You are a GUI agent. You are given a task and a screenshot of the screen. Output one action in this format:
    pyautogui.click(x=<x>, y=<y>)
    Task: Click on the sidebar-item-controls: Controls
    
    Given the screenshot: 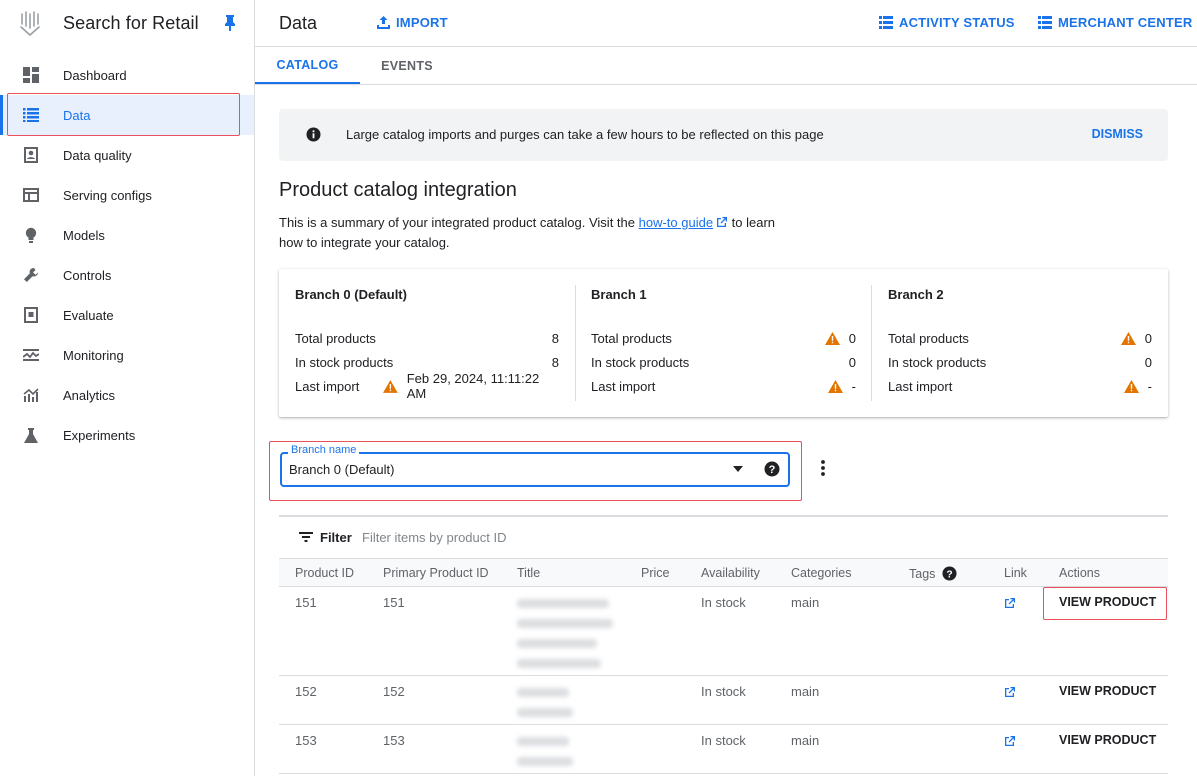 What is the action you would take?
    pyautogui.click(x=127, y=275)
    